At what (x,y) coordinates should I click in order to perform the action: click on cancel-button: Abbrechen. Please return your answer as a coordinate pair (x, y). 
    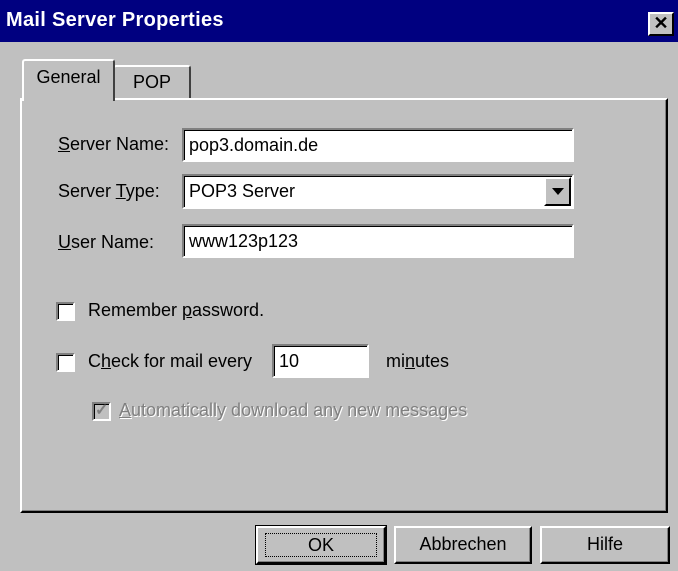
    Looking at the image, I should click on (463, 545).